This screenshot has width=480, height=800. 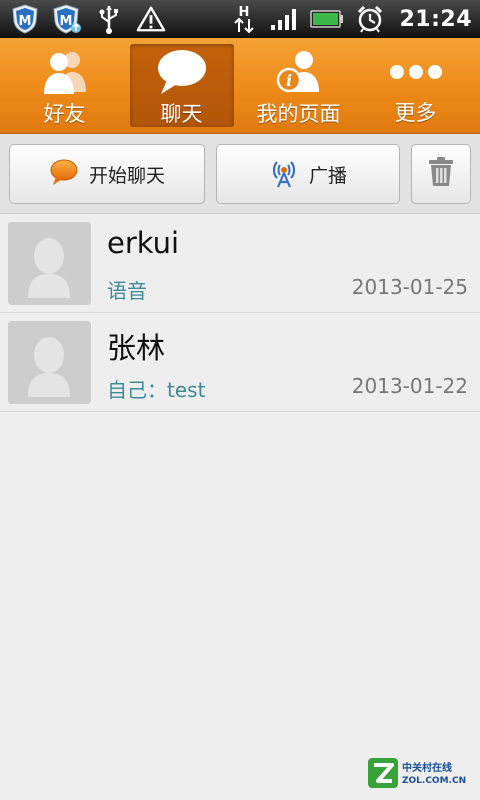 What do you see at coordinates (435, 19) in the screenshot?
I see `clock-time: 21:24` at bounding box center [435, 19].